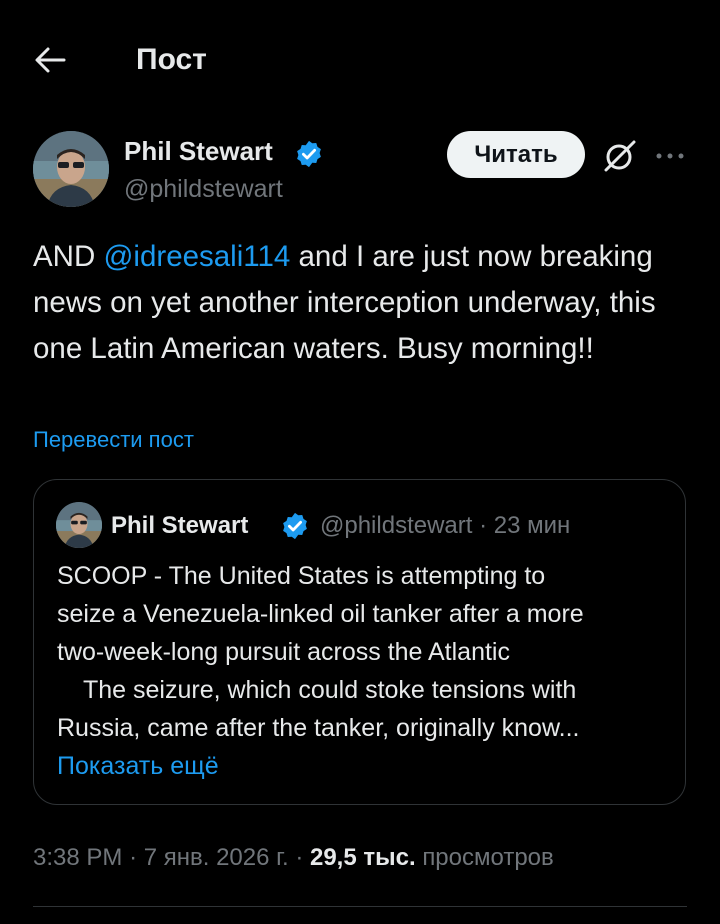 The width and height of the screenshot is (720, 924). What do you see at coordinates (171, 59) in the screenshot?
I see `page-title: Пост` at bounding box center [171, 59].